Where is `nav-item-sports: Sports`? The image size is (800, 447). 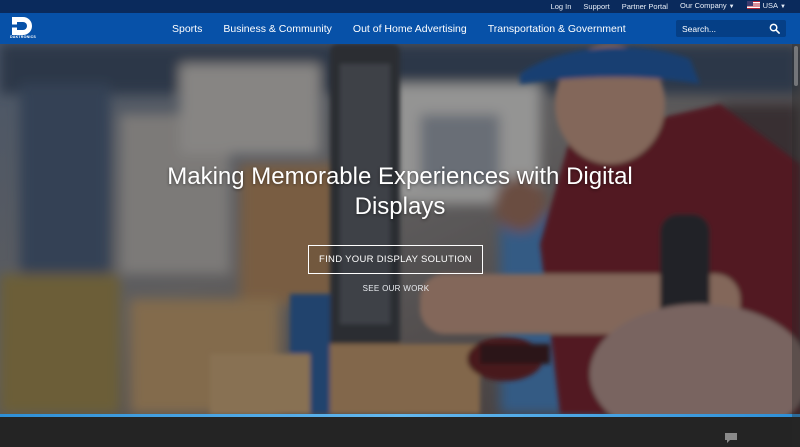 nav-item-sports: Sports is located at coordinates (187, 29).